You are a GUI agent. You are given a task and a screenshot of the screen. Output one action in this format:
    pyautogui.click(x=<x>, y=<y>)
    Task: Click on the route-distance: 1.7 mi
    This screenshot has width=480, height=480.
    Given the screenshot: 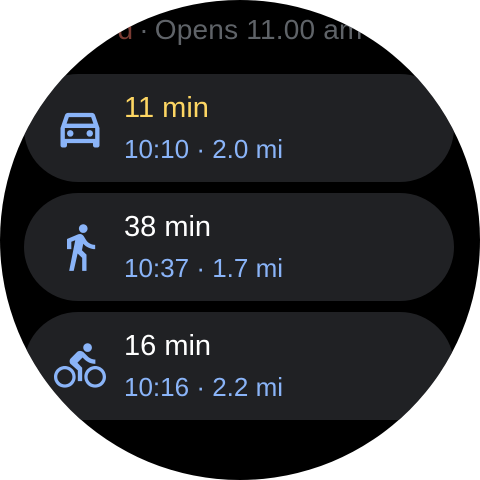 What is the action you would take?
    pyautogui.click(x=248, y=268)
    